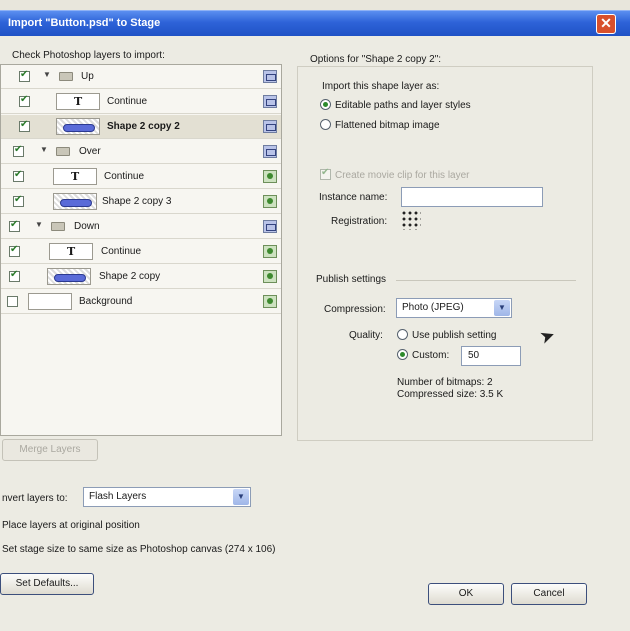 This screenshot has height=631, width=630. Describe the element at coordinates (454, 335) in the screenshot. I see `use-publish-label: Use publish setting` at that location.